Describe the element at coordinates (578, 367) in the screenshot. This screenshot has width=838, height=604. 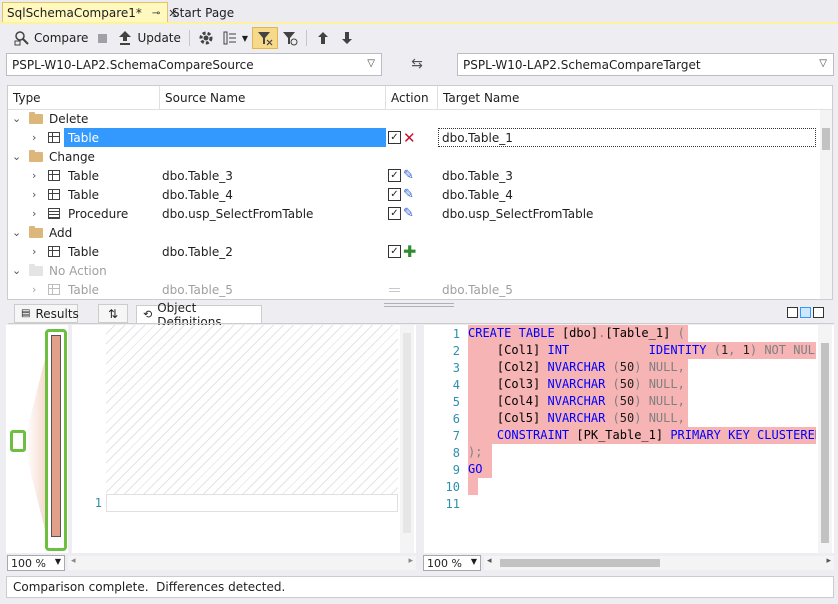
I see `code-line-3: [Col2] NVARCHAR (50) NULL,` at that location.